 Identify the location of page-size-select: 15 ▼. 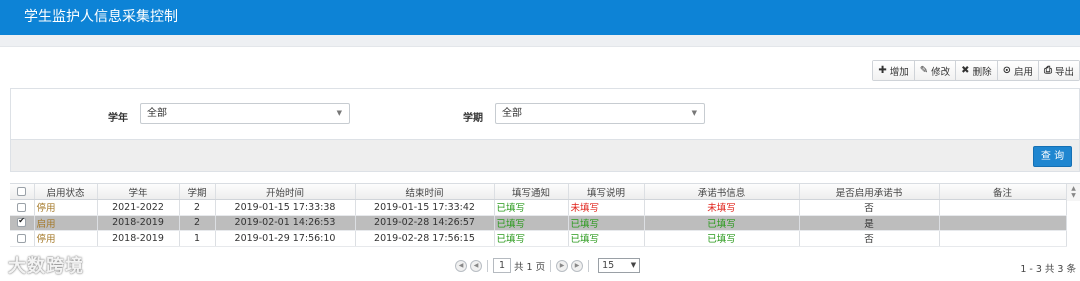
(619, 265).